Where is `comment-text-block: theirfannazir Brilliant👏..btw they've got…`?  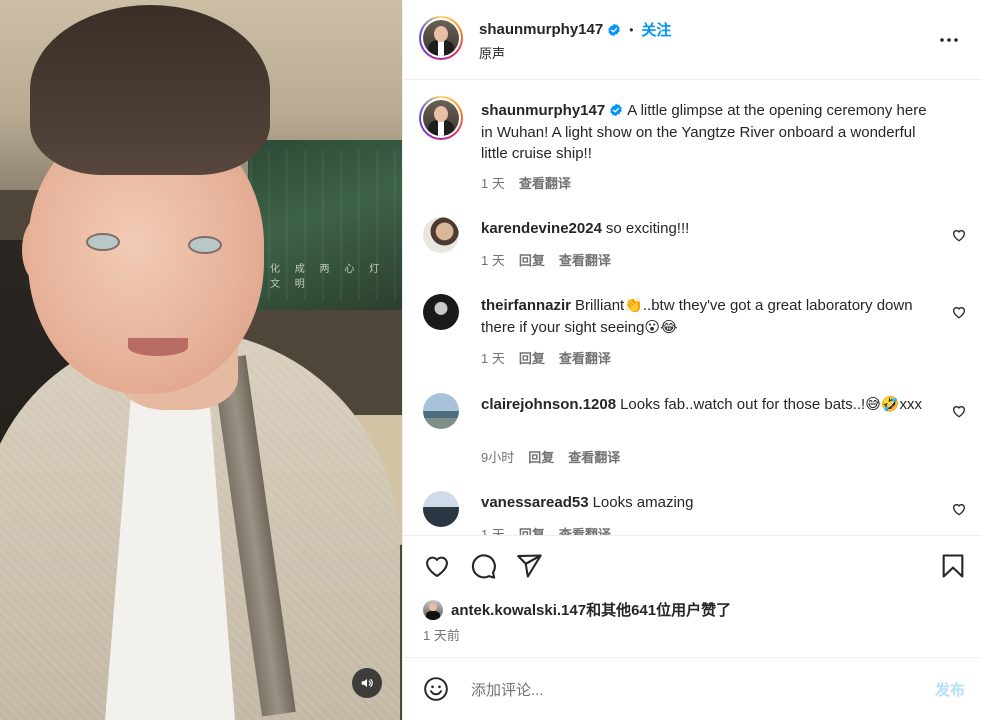
comment-text-block: theirfannazir Brilliant👏..btw they've got… is located at coordinates (706, 316).